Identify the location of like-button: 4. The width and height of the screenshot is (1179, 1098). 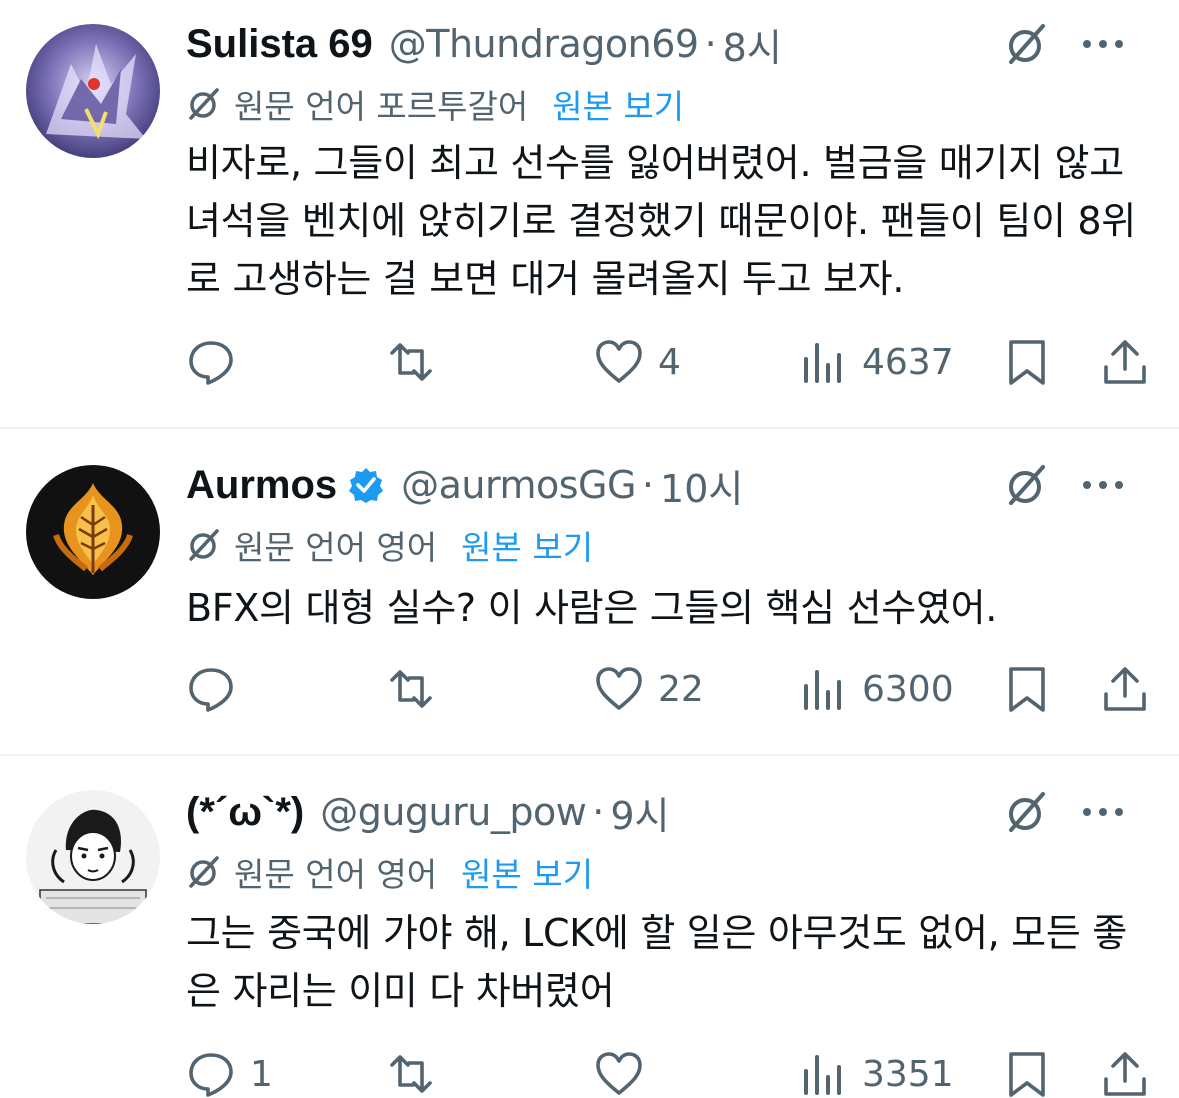
(637, 362).